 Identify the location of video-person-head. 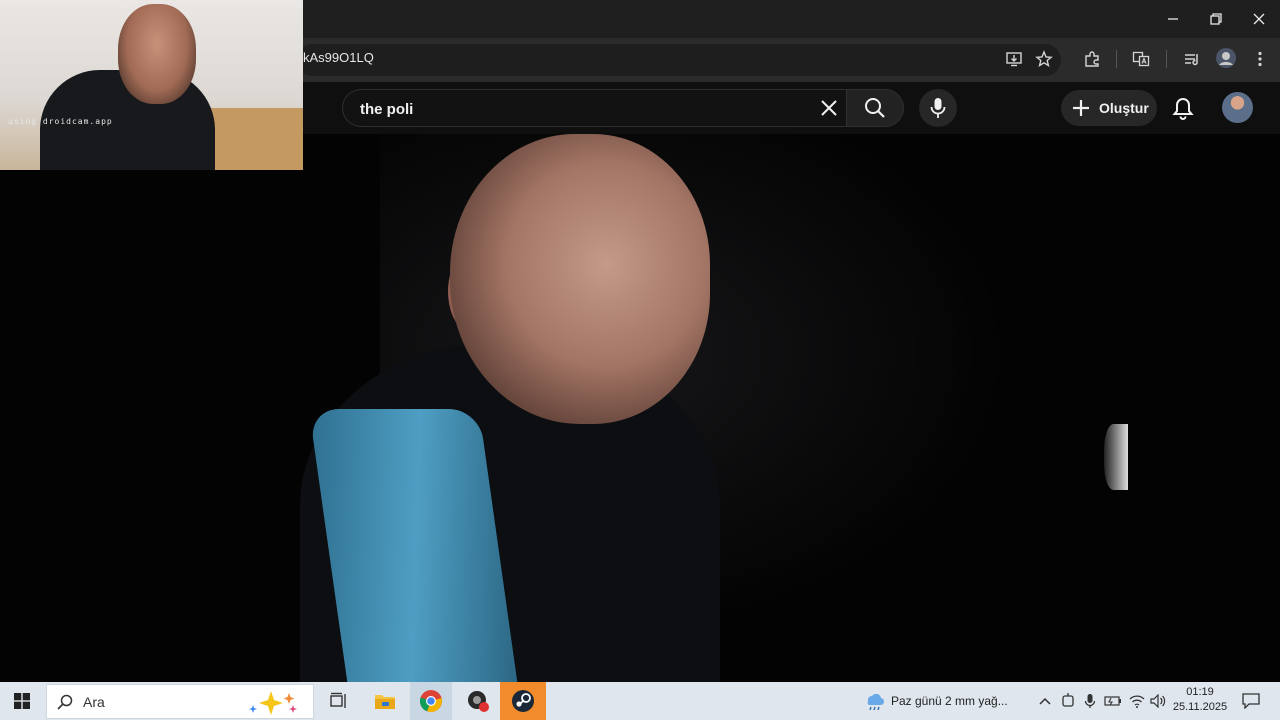
(580, 279).